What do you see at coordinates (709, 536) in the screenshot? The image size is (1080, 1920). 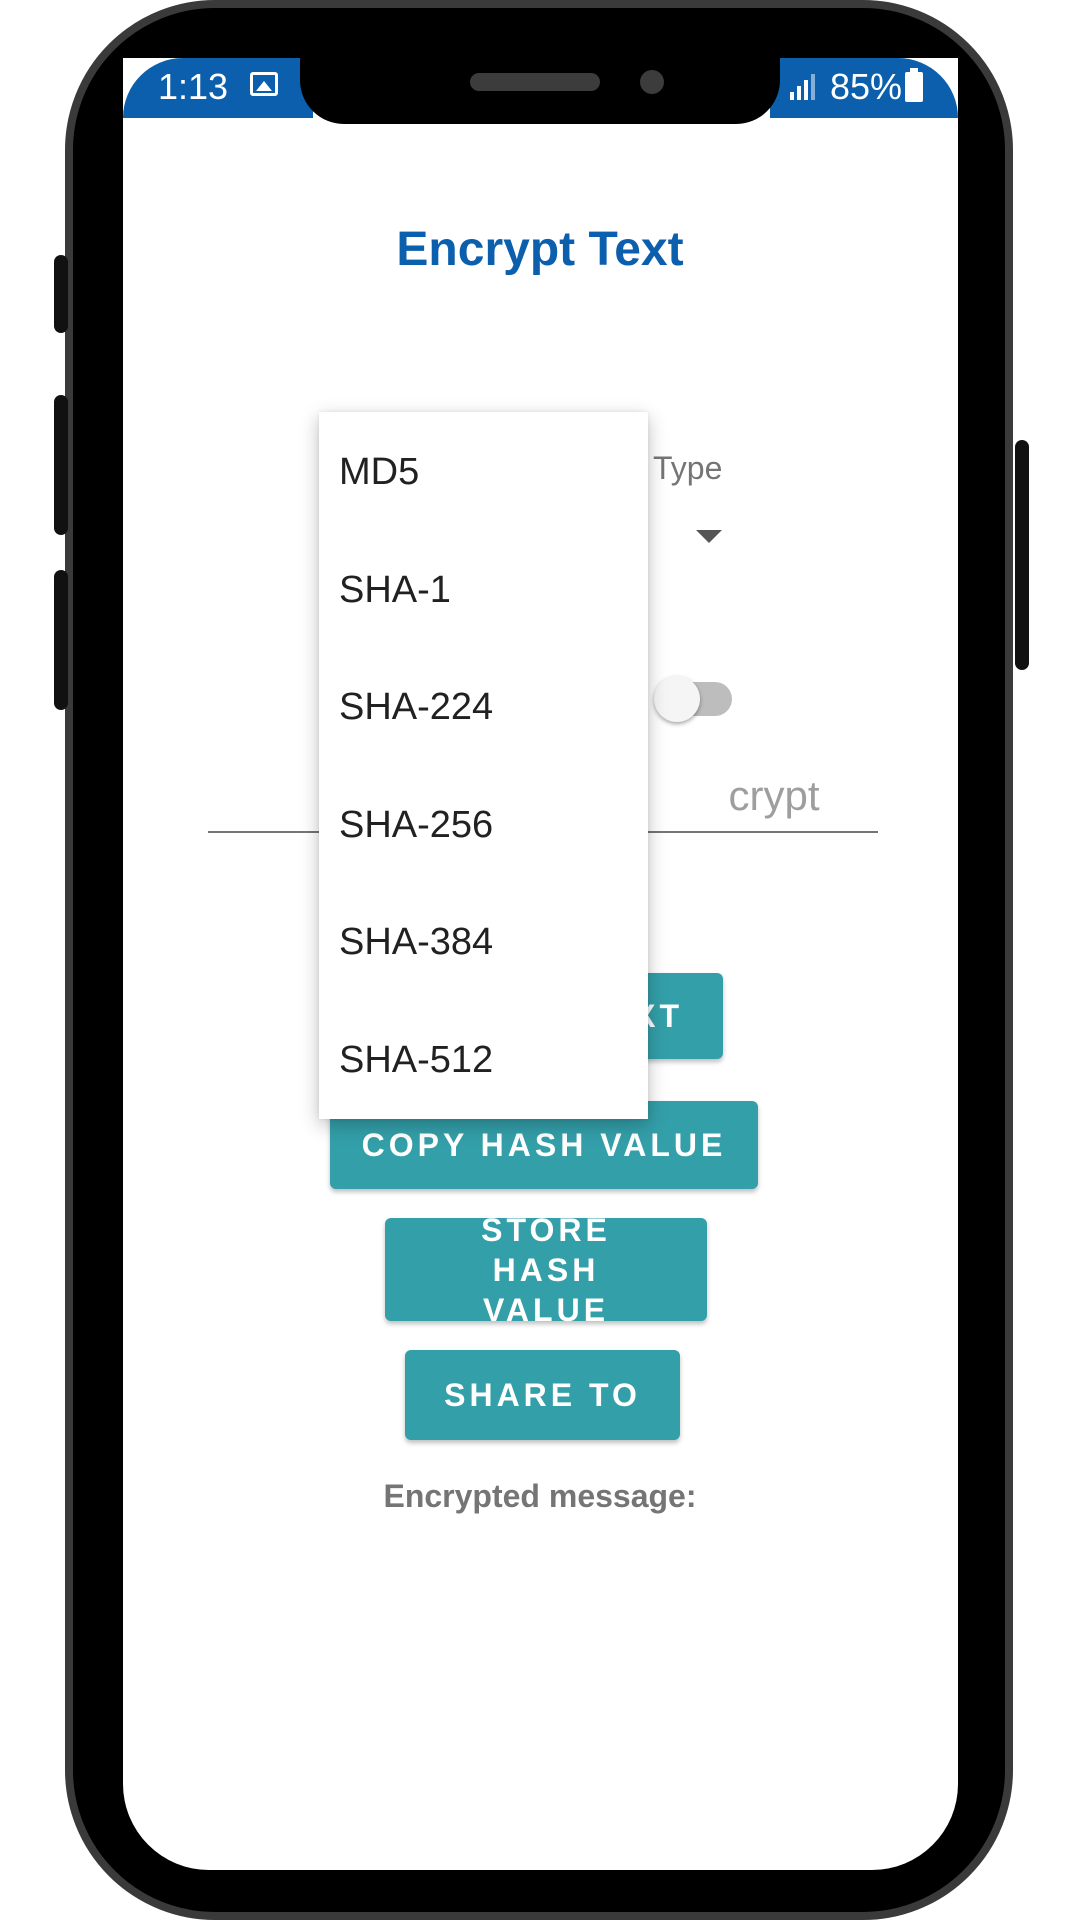 I see `chevron-down-icon` at bounding box center [709, 536].